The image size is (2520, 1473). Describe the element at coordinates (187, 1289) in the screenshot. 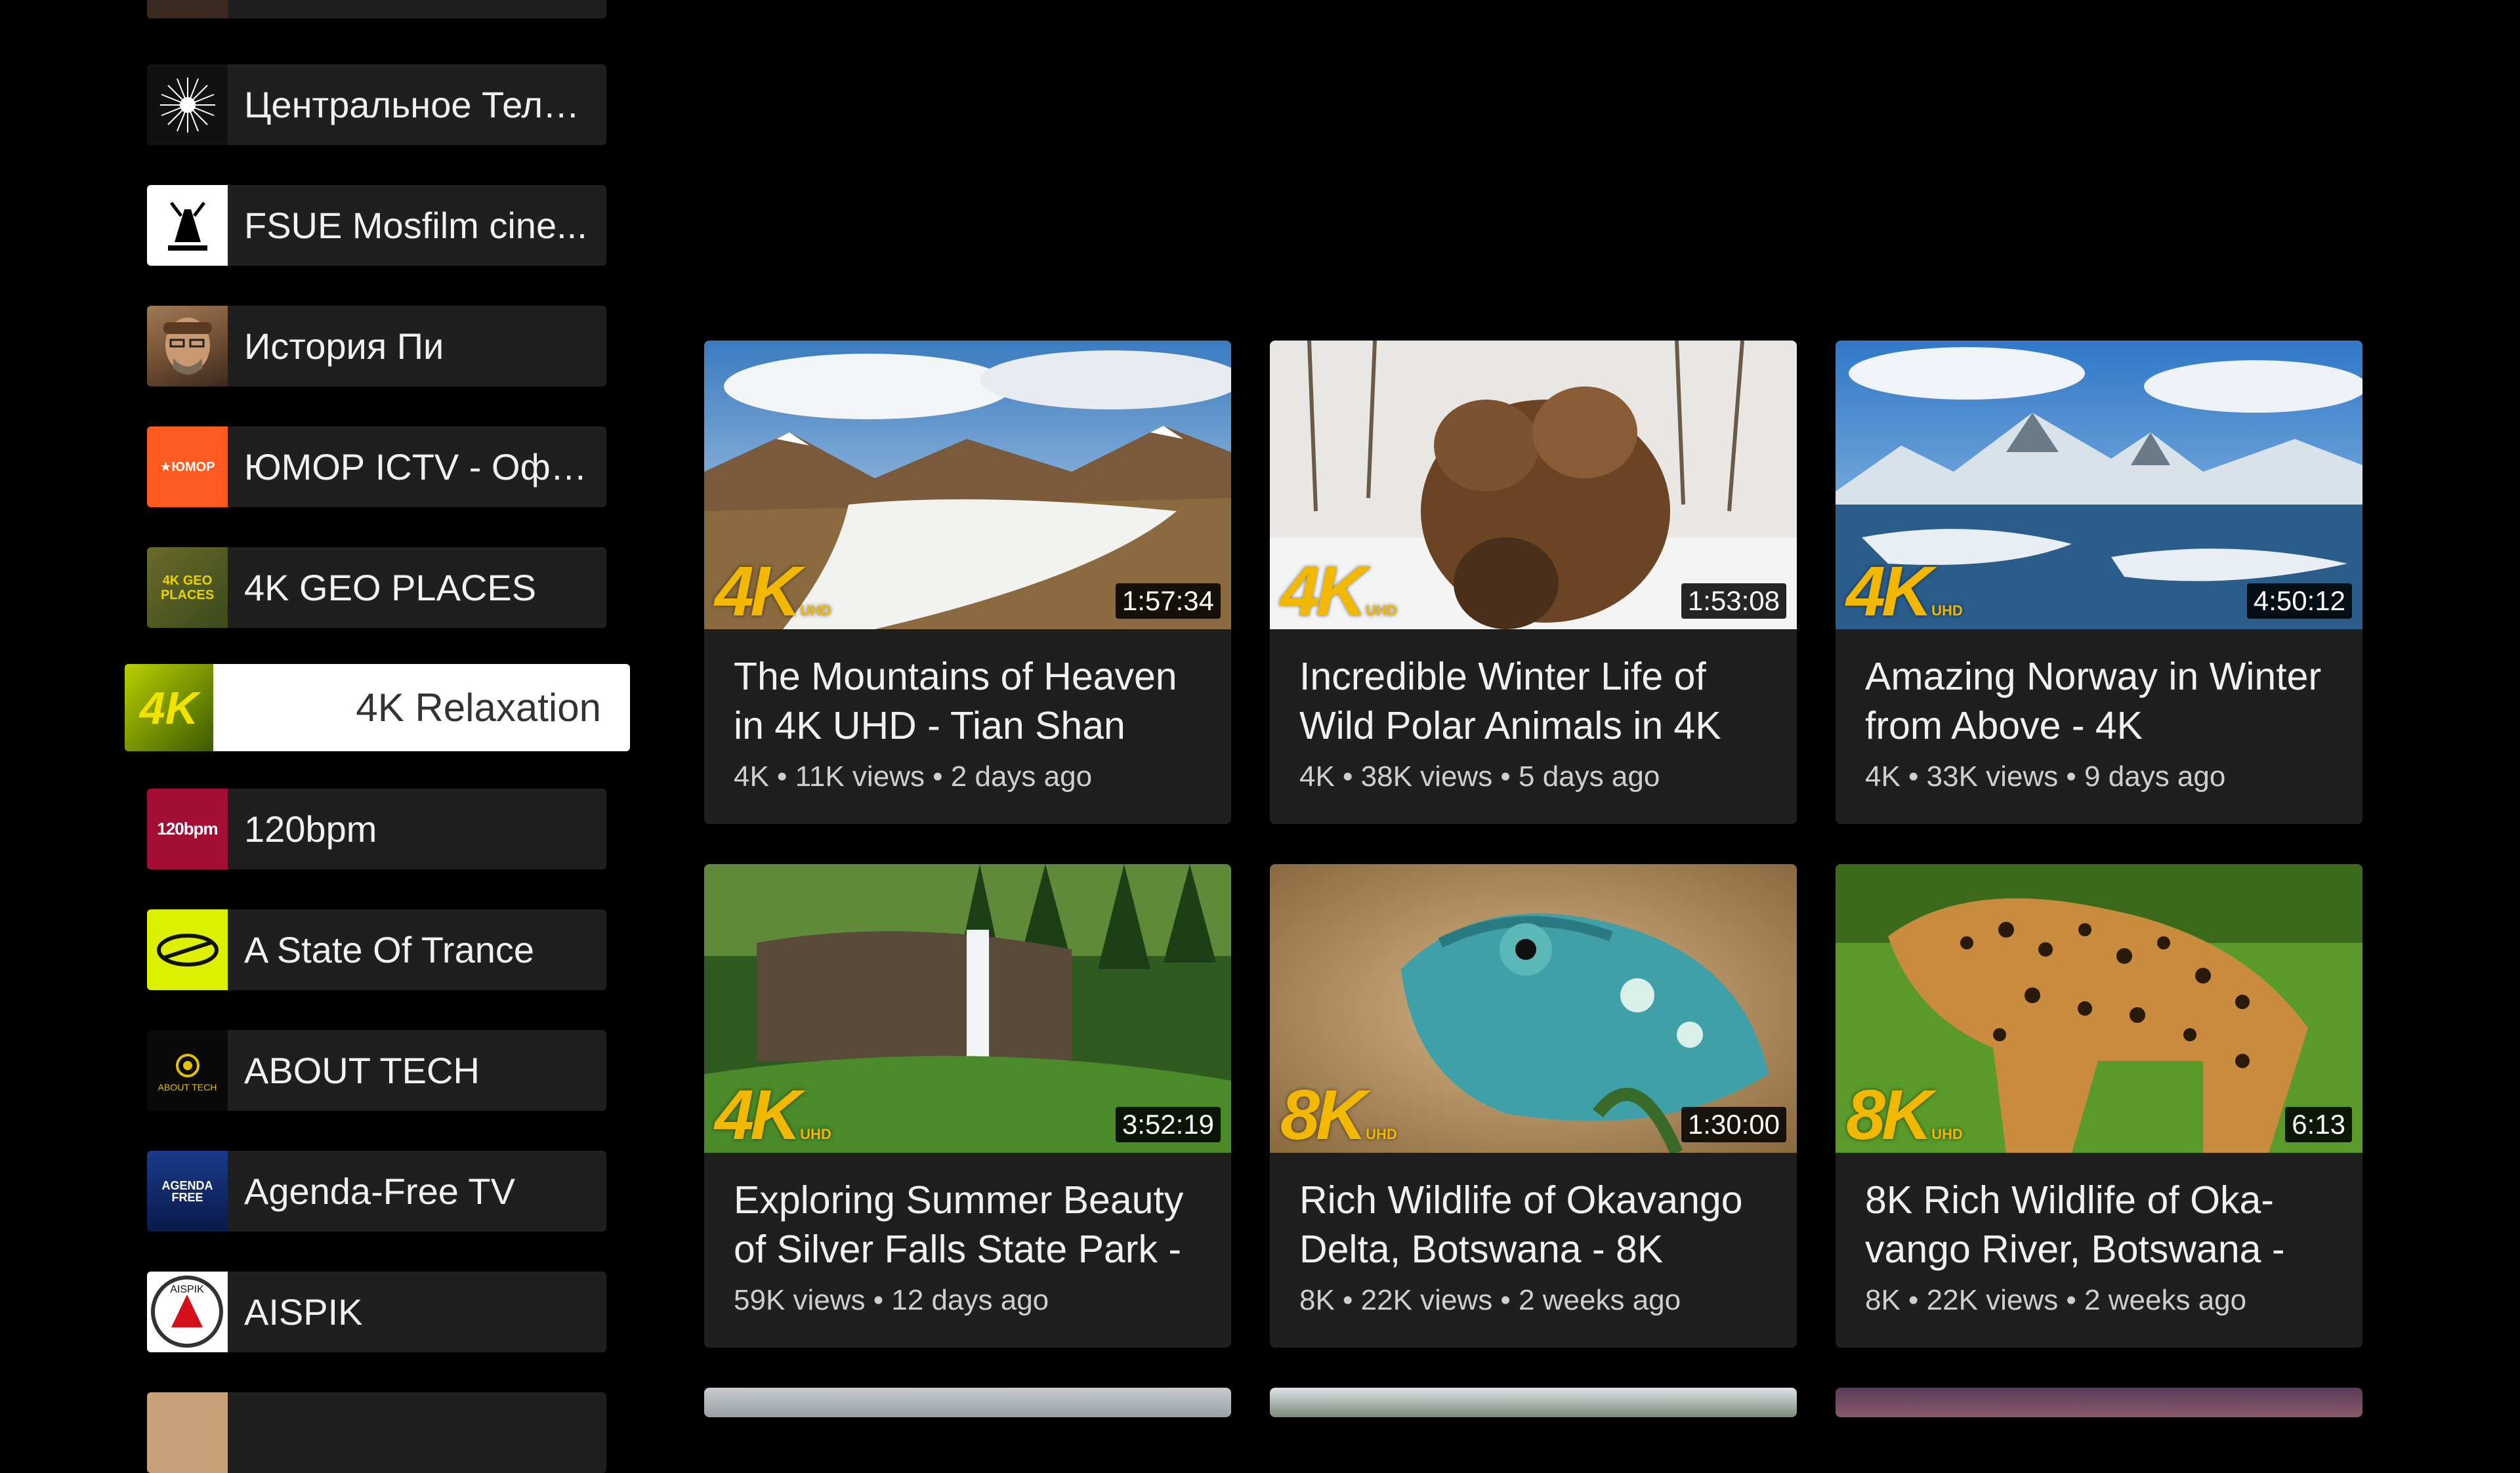

I see `aispik-logo-text: AISPIK` at that location.